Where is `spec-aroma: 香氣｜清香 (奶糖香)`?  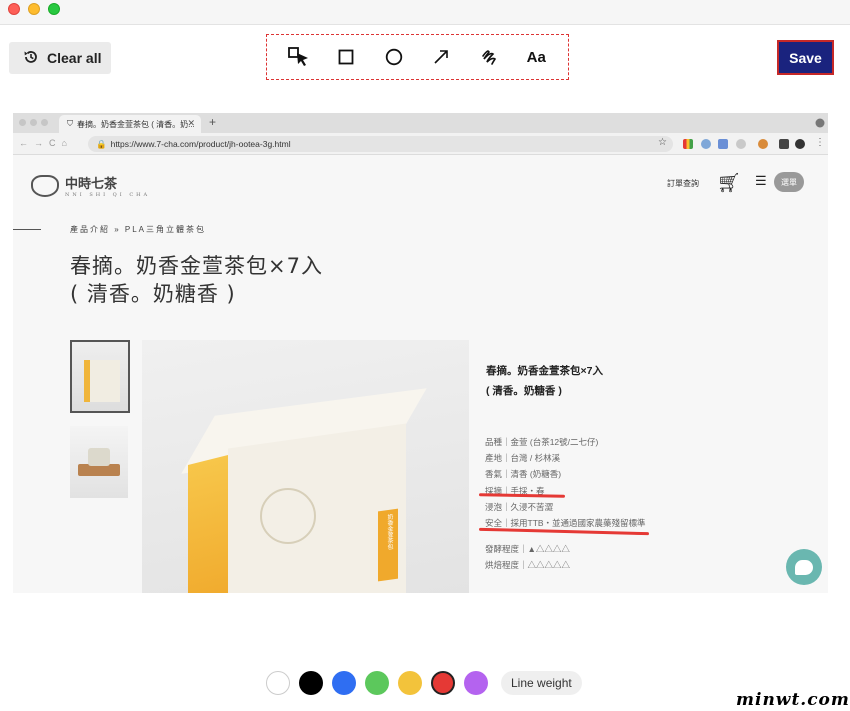 spec-aroma: 香氣｜清香 (奶糖香) is located at coordinates (523, 474).